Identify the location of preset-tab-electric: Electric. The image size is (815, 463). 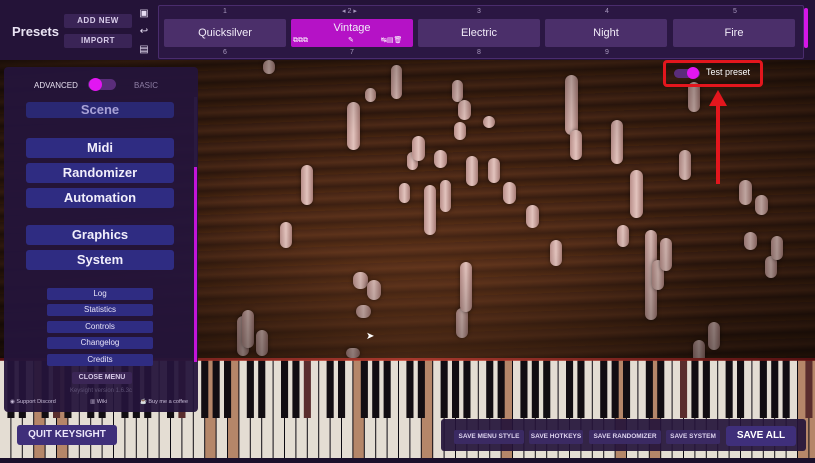
(479, 33).